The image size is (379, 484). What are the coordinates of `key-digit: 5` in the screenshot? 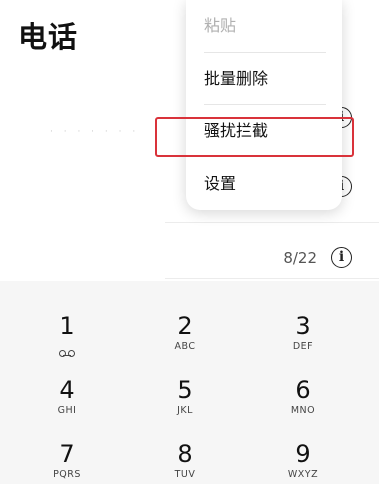 It's located at (185, 390).